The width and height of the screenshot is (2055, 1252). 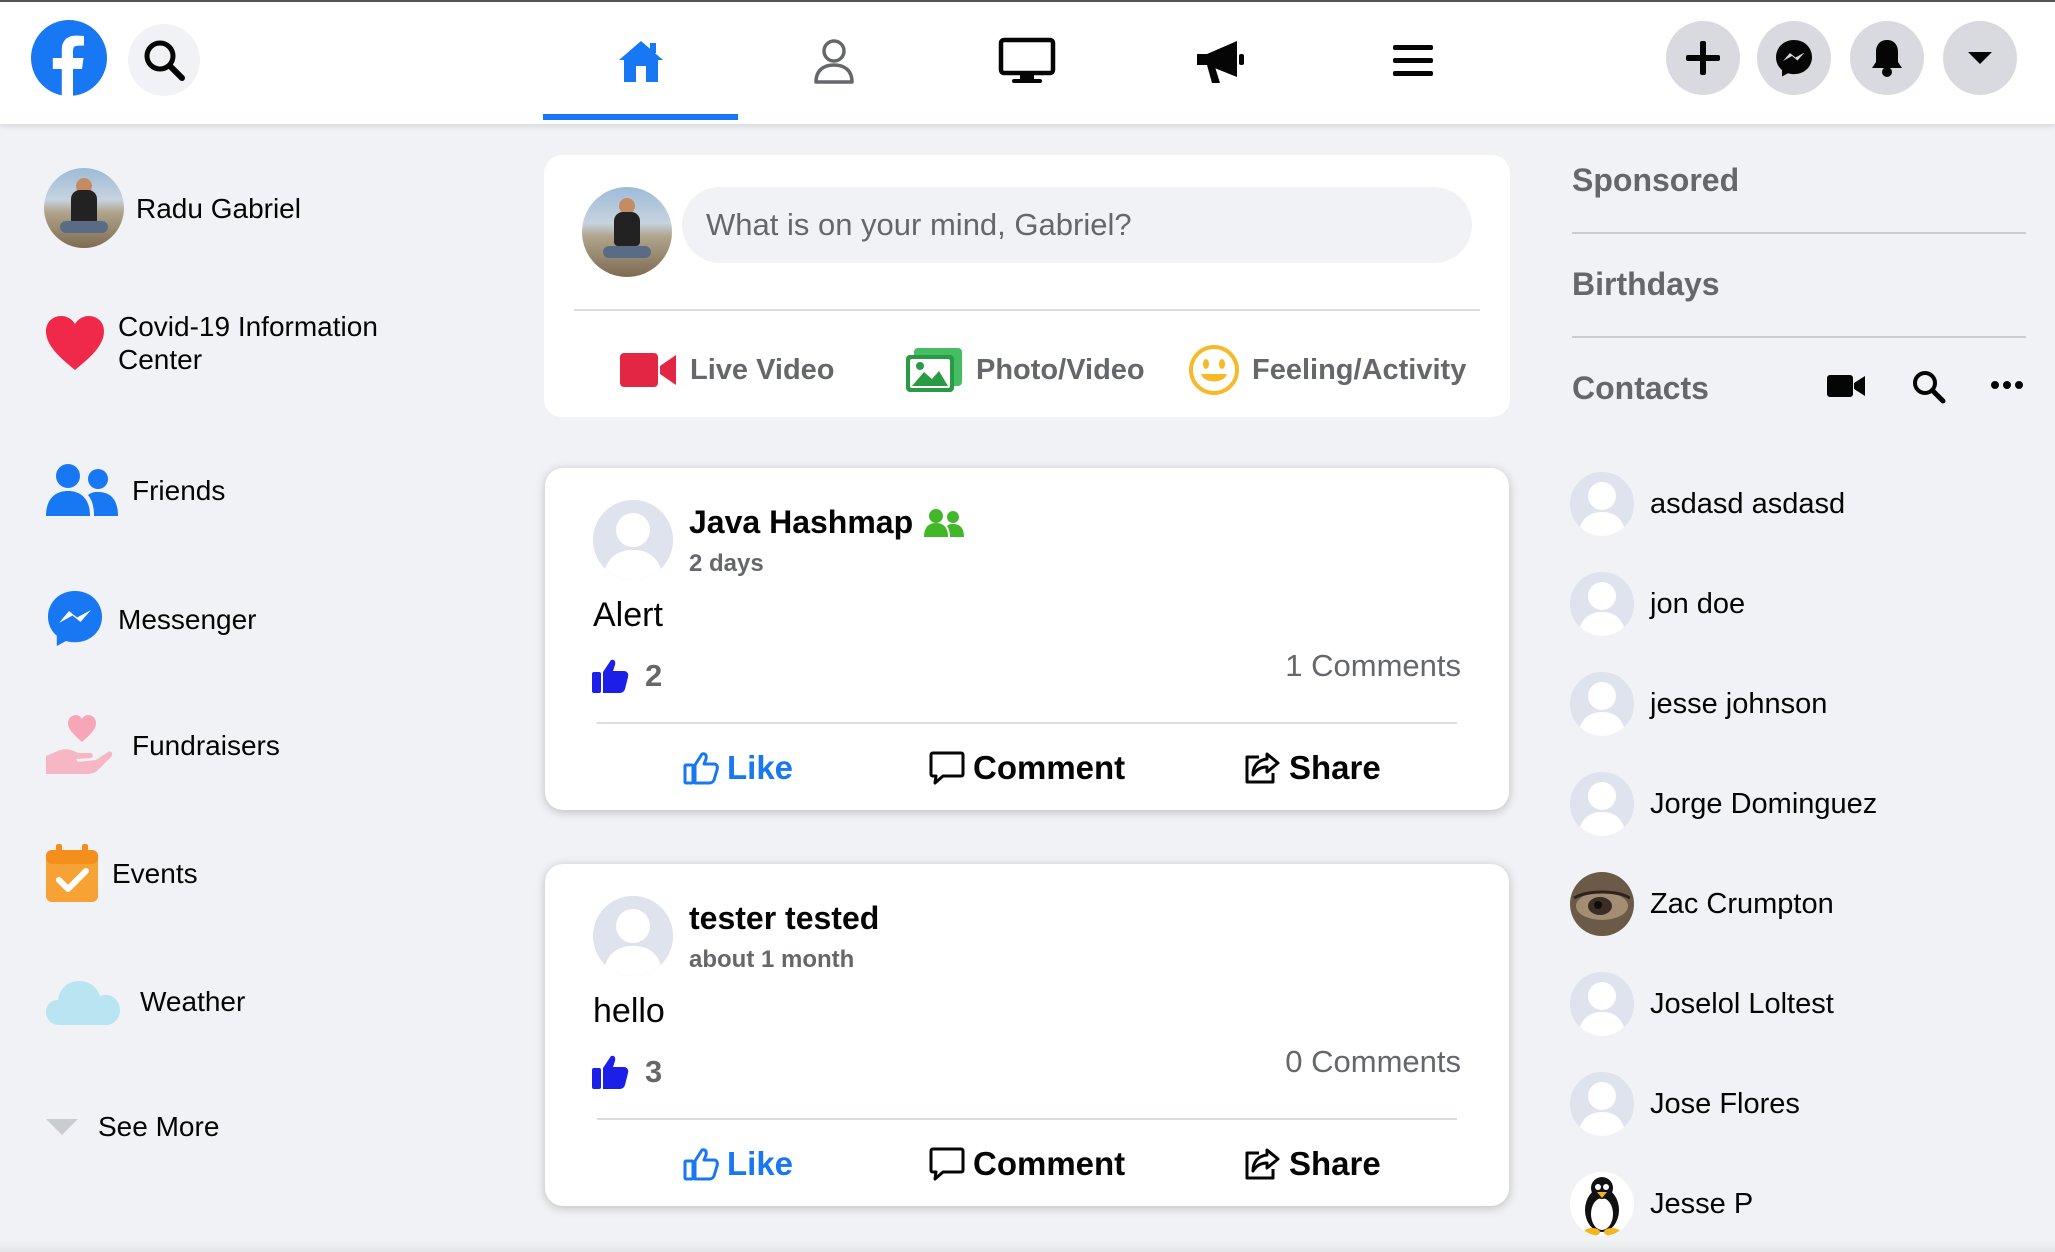 What do you see at coordinates (628, 615) in the screenshot?
I see `post-text: Alert` at bounding box center [628, 615].